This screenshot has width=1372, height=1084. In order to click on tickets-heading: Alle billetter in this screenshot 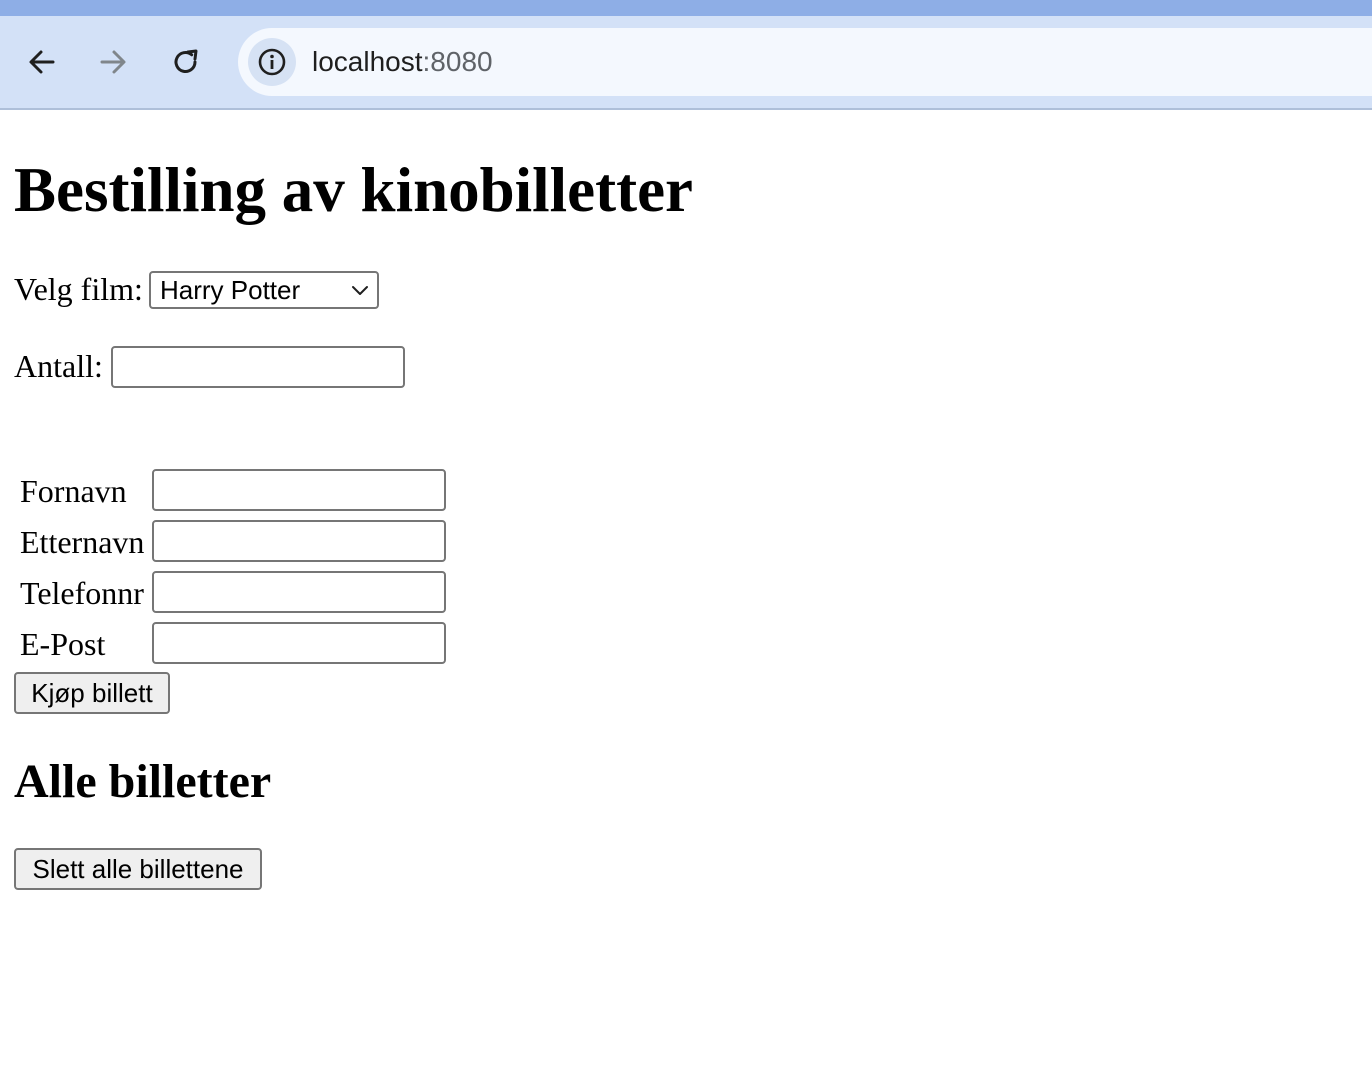, I will do `click(143, 781)`.